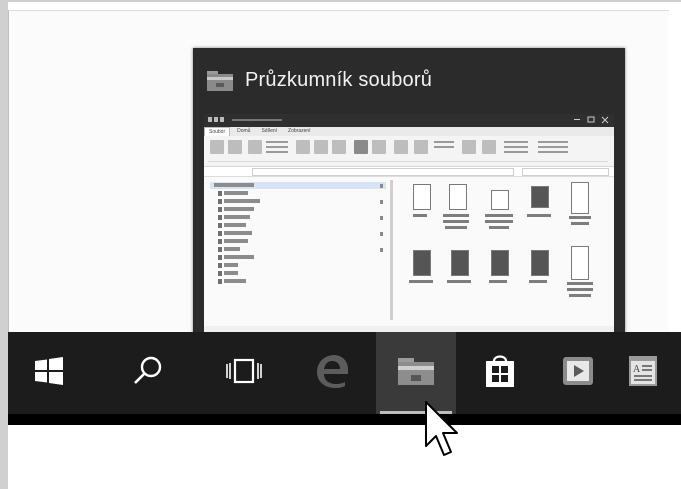 The image size is (681, 489). What do you see at coordinates (504, 255) in the screenshot?
I see `mini-file-grid` at bounding box center [504, 255].